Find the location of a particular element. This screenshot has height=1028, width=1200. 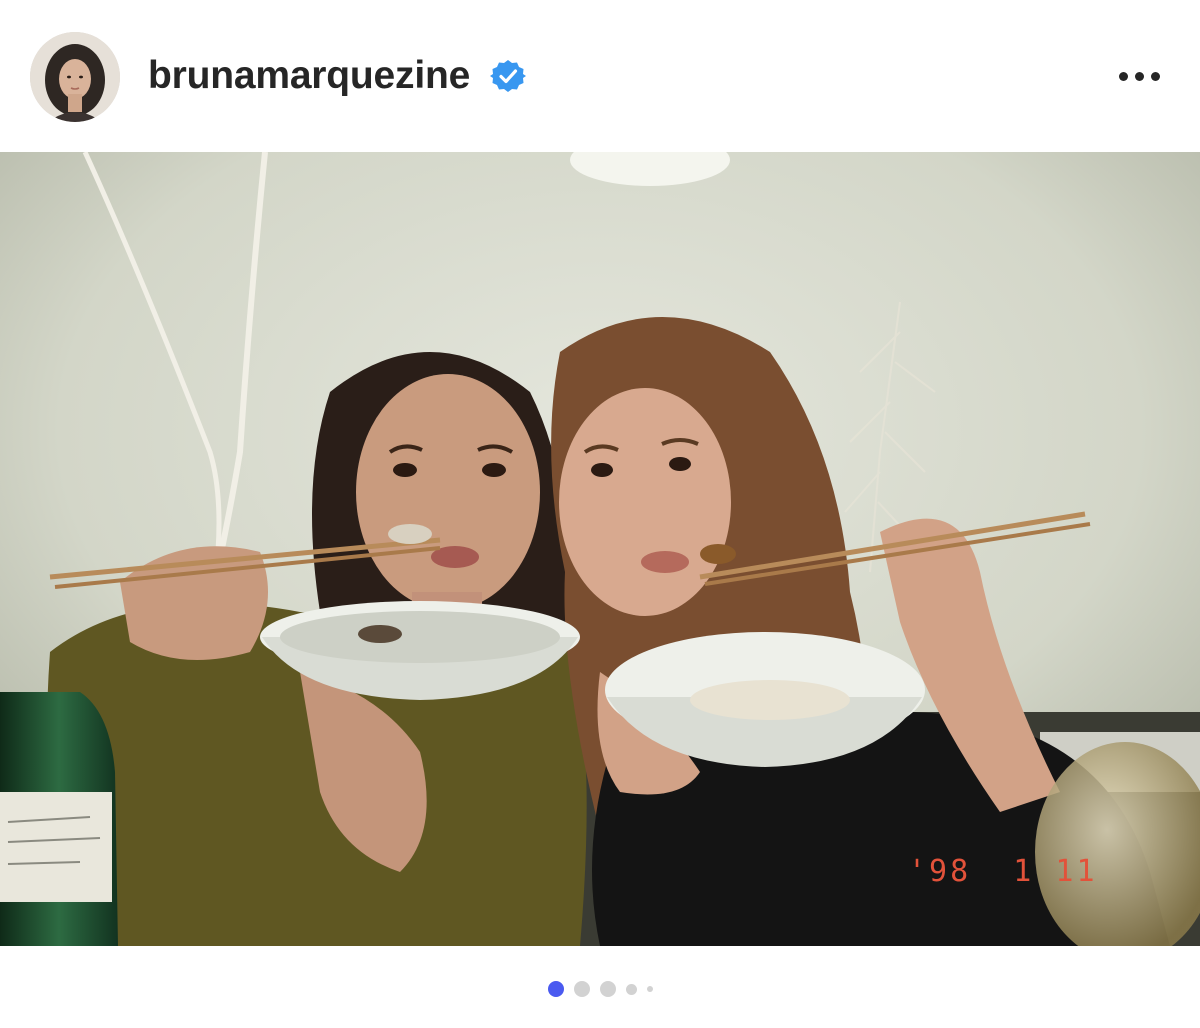

photo-date-stamp: '98 1 11 is located at coordinates (1003, 871).